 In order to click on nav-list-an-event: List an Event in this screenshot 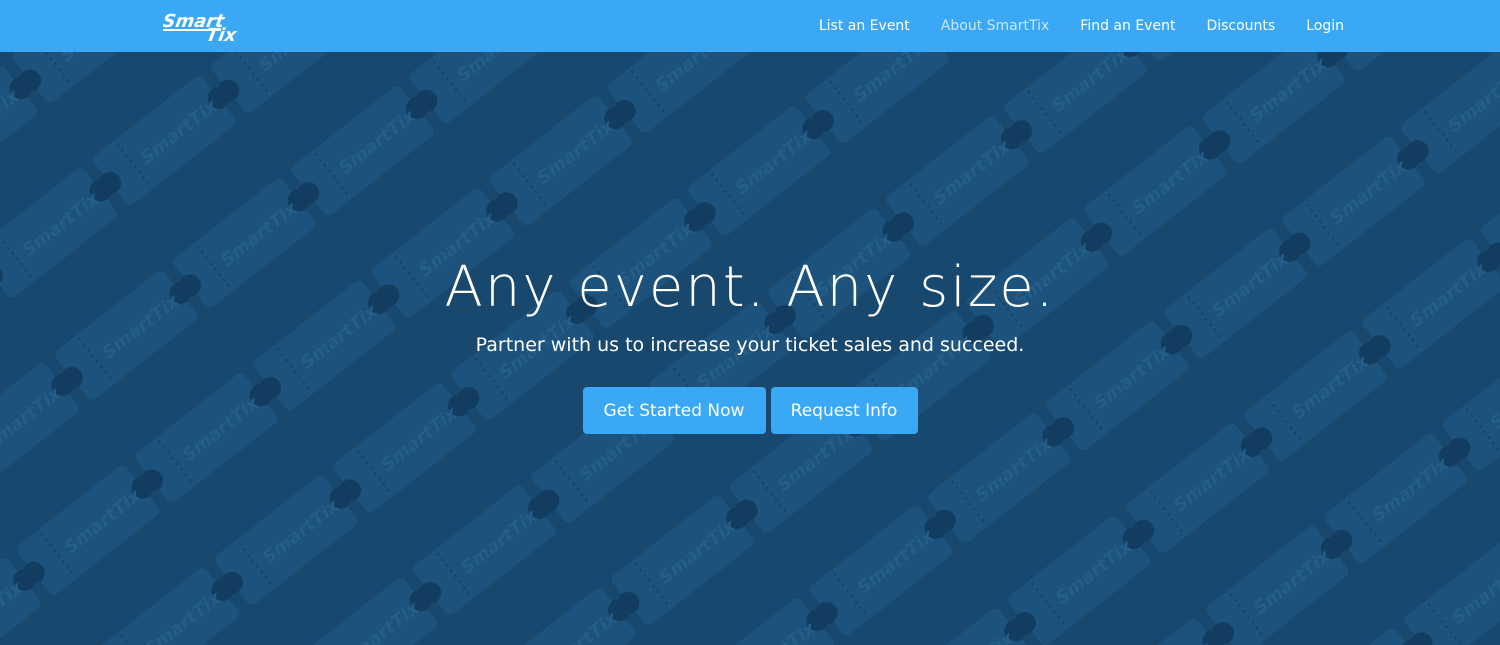, I will do `click(864, 26)`.